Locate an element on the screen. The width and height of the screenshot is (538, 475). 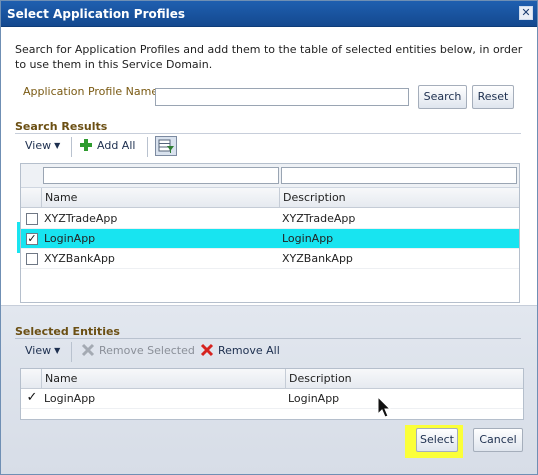
dialog-title: Select Application Profiles is located at coordinates (96, 14).